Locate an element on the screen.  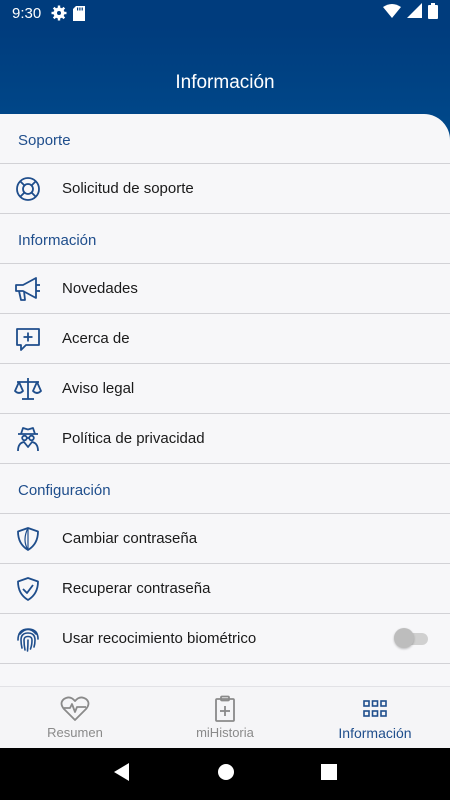
spy-icon is located at coordinates (28, 439).